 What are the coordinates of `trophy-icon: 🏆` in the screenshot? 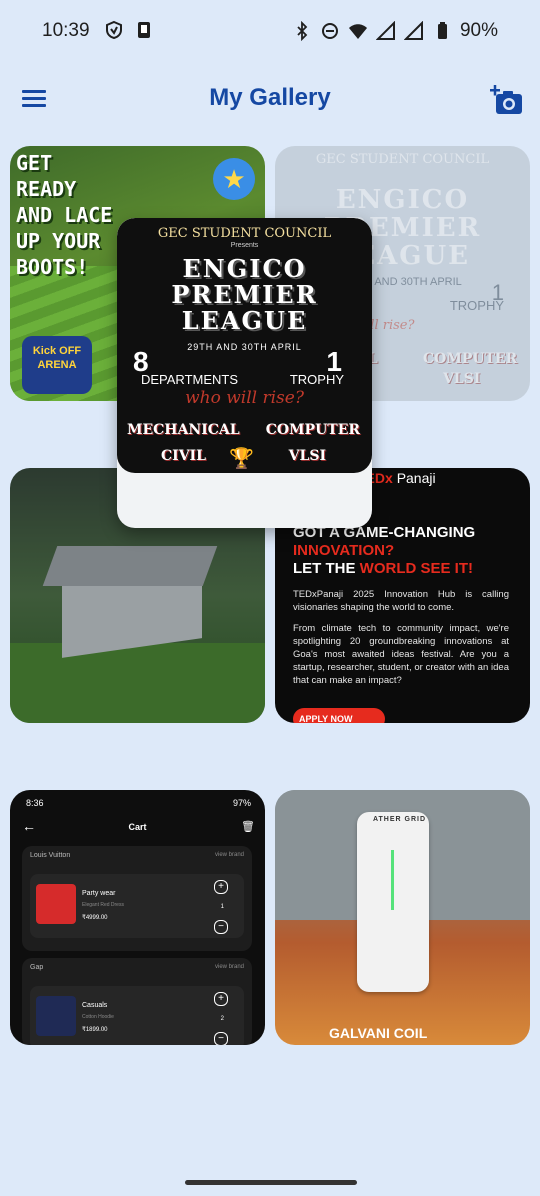 It's located at (241, 459).